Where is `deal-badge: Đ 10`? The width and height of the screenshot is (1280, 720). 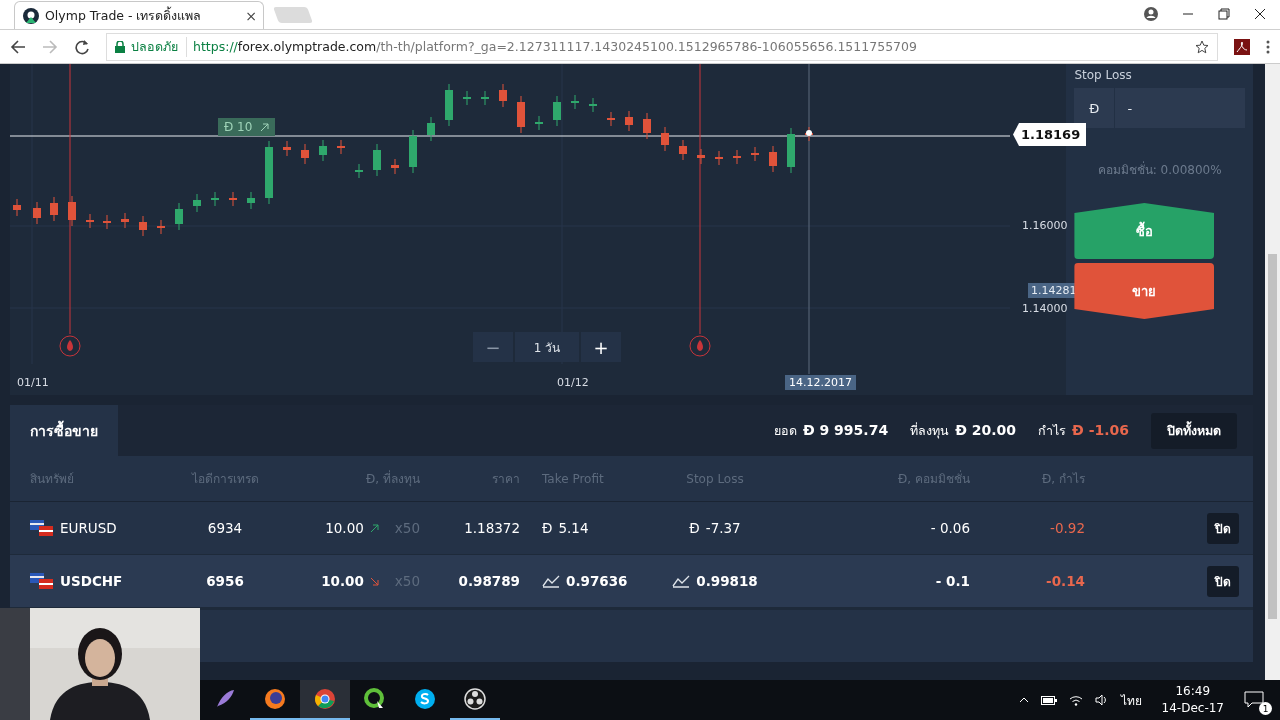 deal-badge: Đ 10 is located at coordinates (247, 127).